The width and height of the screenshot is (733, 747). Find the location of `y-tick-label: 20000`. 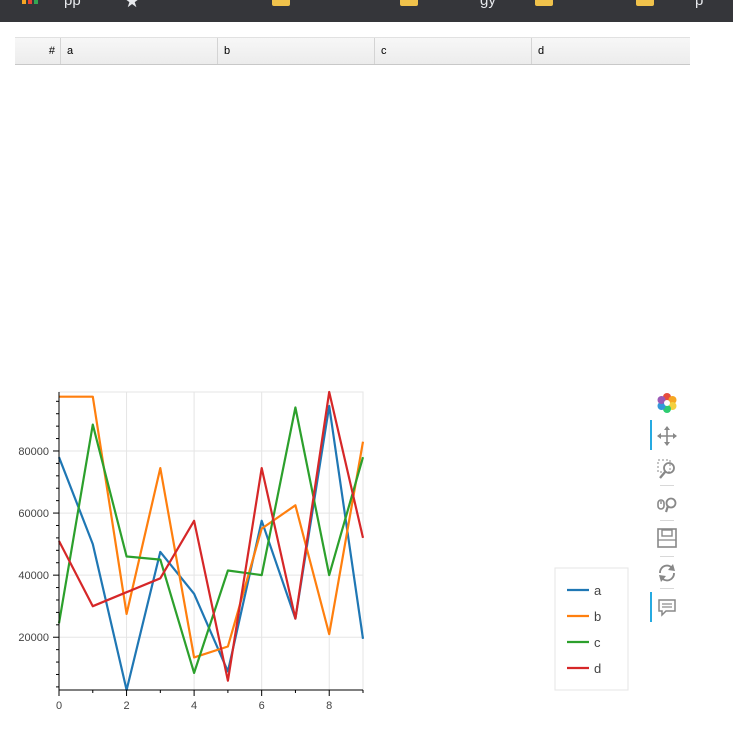

y-tick-label: 20000 is located at coordinates (33, 638).